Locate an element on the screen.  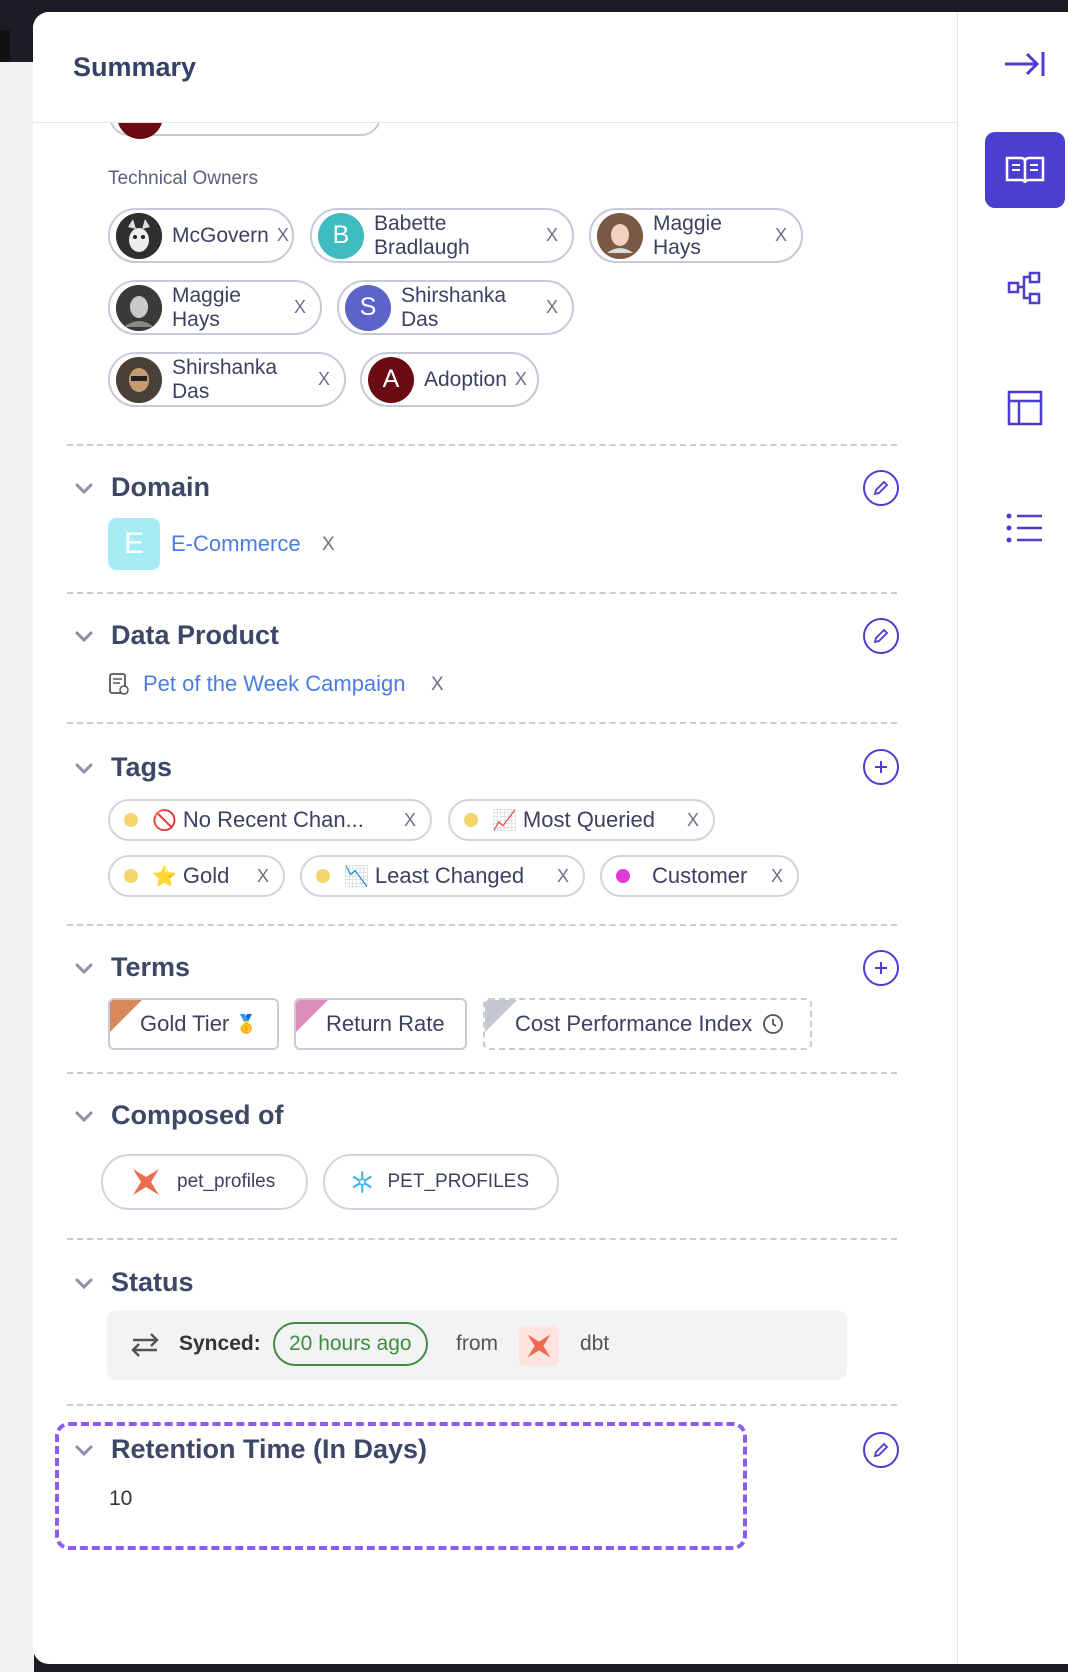
avatar: B is located at coordinates (341, 235).